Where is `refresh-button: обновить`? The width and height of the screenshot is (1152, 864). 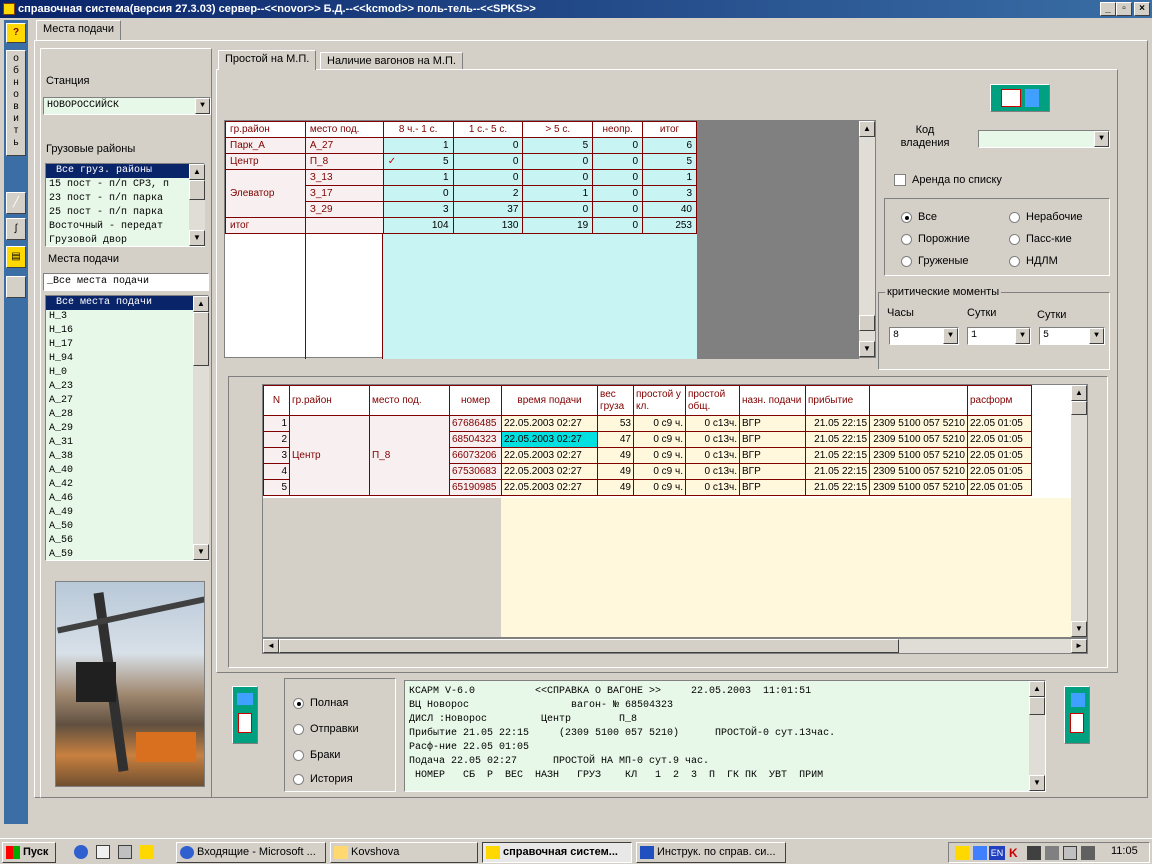 refresh-button: обновить is located at coordinates (16, 103).